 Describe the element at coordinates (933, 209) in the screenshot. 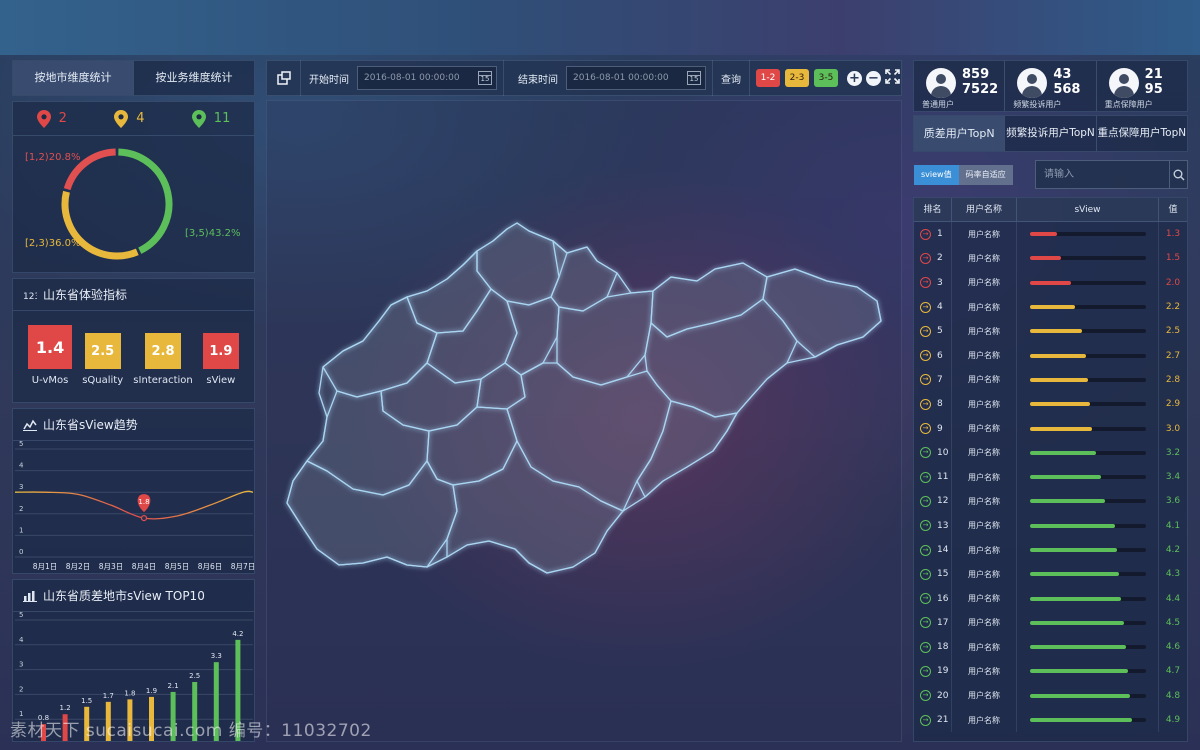

I see `header-rank: 排名` at that location.